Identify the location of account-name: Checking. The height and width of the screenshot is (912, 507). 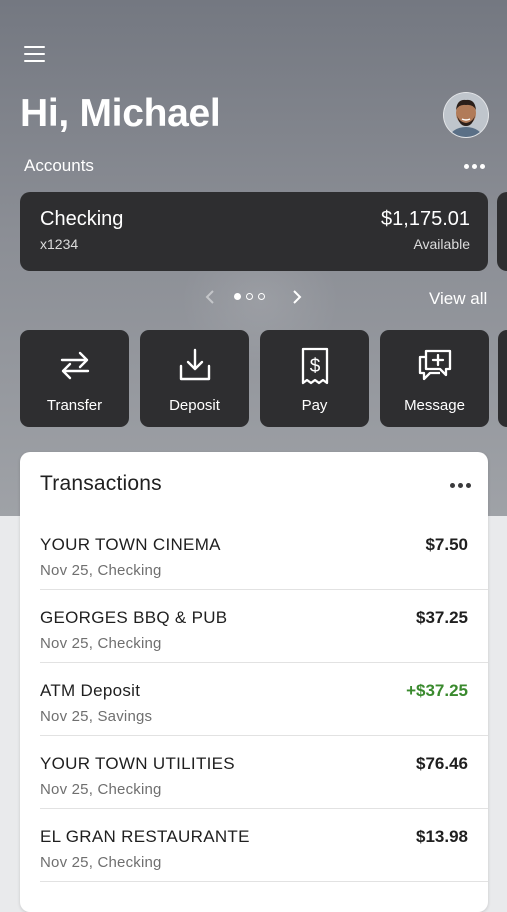
(82, 219).